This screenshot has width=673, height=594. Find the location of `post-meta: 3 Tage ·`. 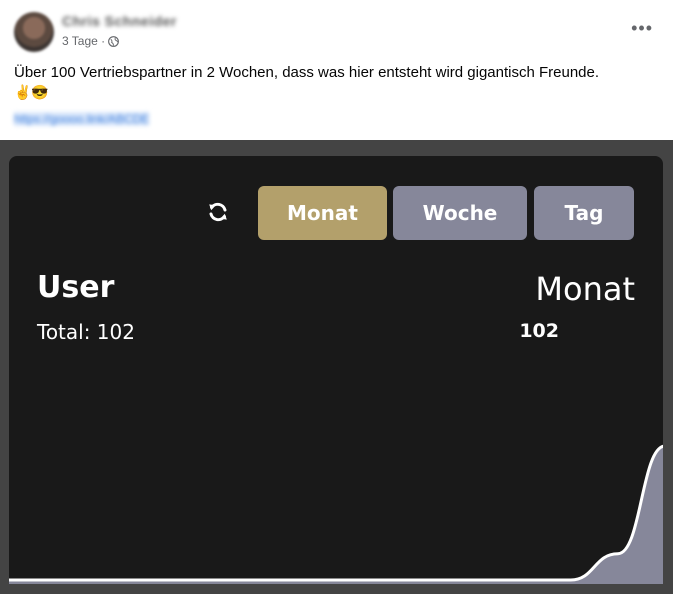

post-meta: 3 Tage · is located at coordinates (91, 41).